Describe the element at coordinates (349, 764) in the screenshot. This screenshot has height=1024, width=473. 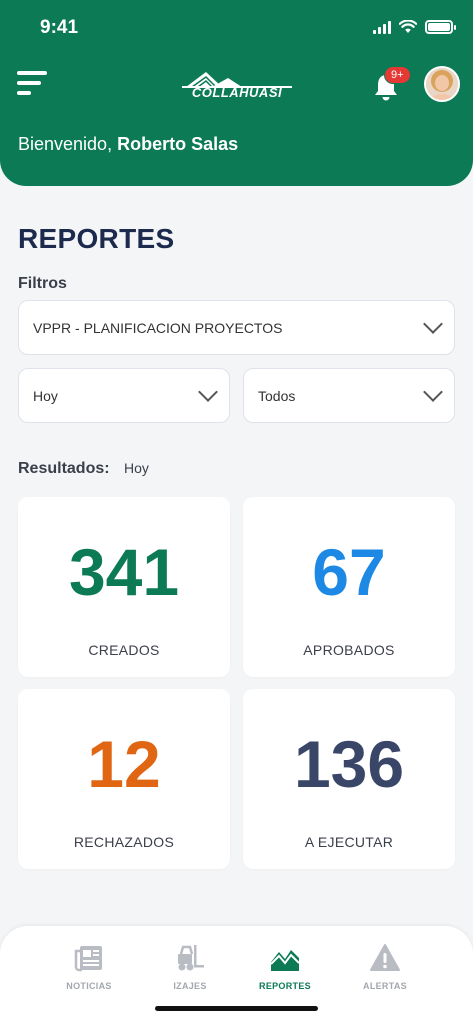
I see `stat-value: 136` at that location.